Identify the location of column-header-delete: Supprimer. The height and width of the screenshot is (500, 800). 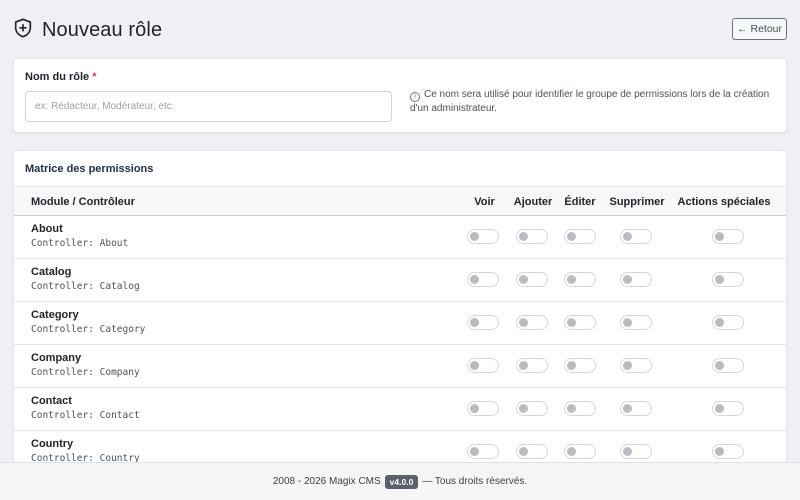
(637, 202).